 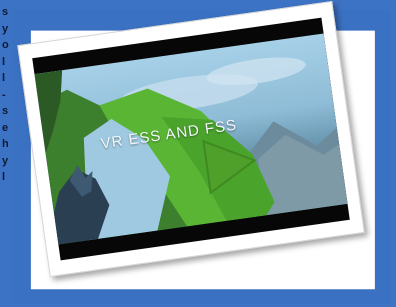 I want to click on side-letter: o, so click(x=5, y=45).